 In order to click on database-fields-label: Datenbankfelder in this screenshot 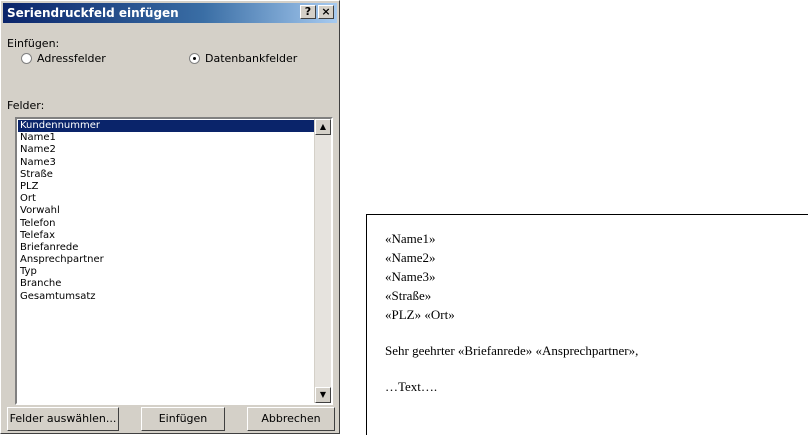, I will do `click(251, 58)`.